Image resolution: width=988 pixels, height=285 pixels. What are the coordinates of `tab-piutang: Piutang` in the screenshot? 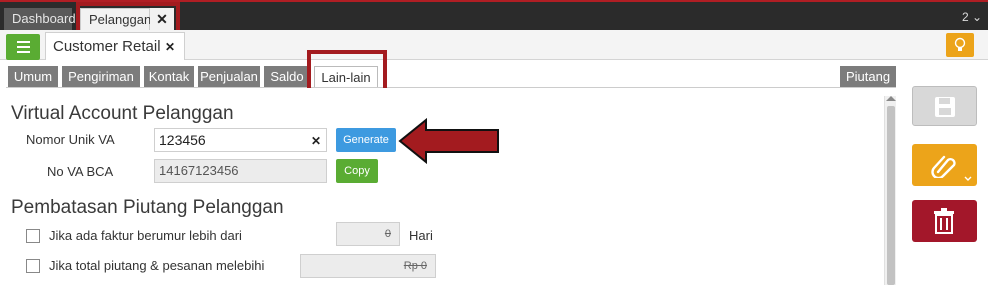 It's located at (868, 77).